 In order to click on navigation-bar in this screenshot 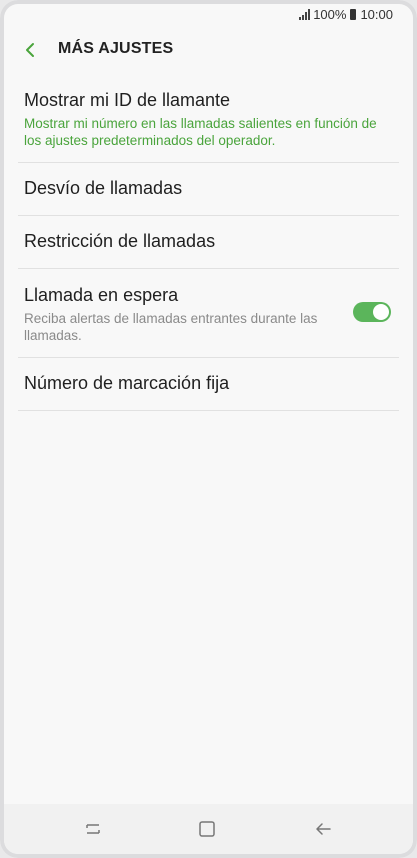, I will do `click(208, 829)`.